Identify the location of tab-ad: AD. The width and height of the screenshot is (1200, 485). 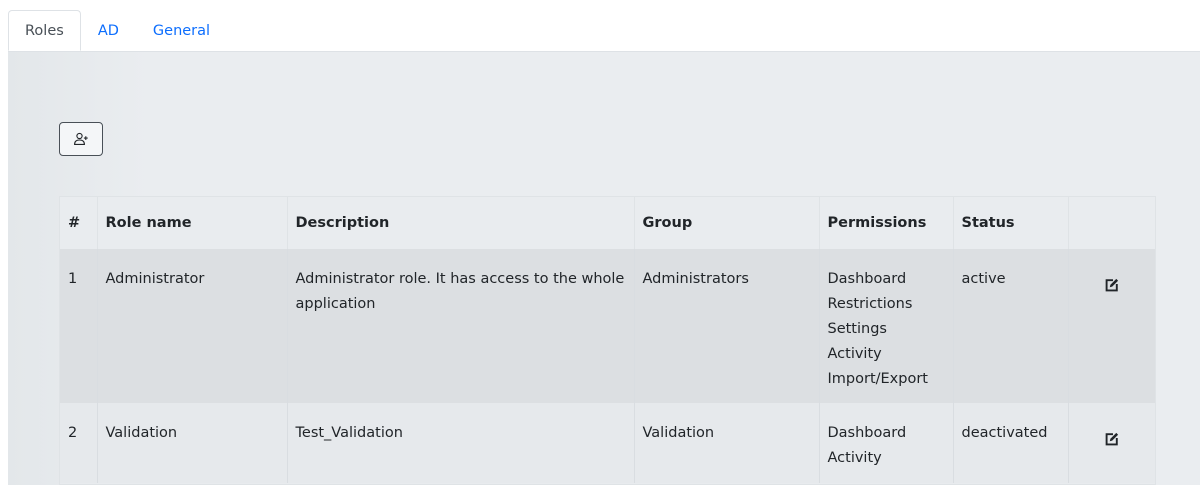
(108, 30).